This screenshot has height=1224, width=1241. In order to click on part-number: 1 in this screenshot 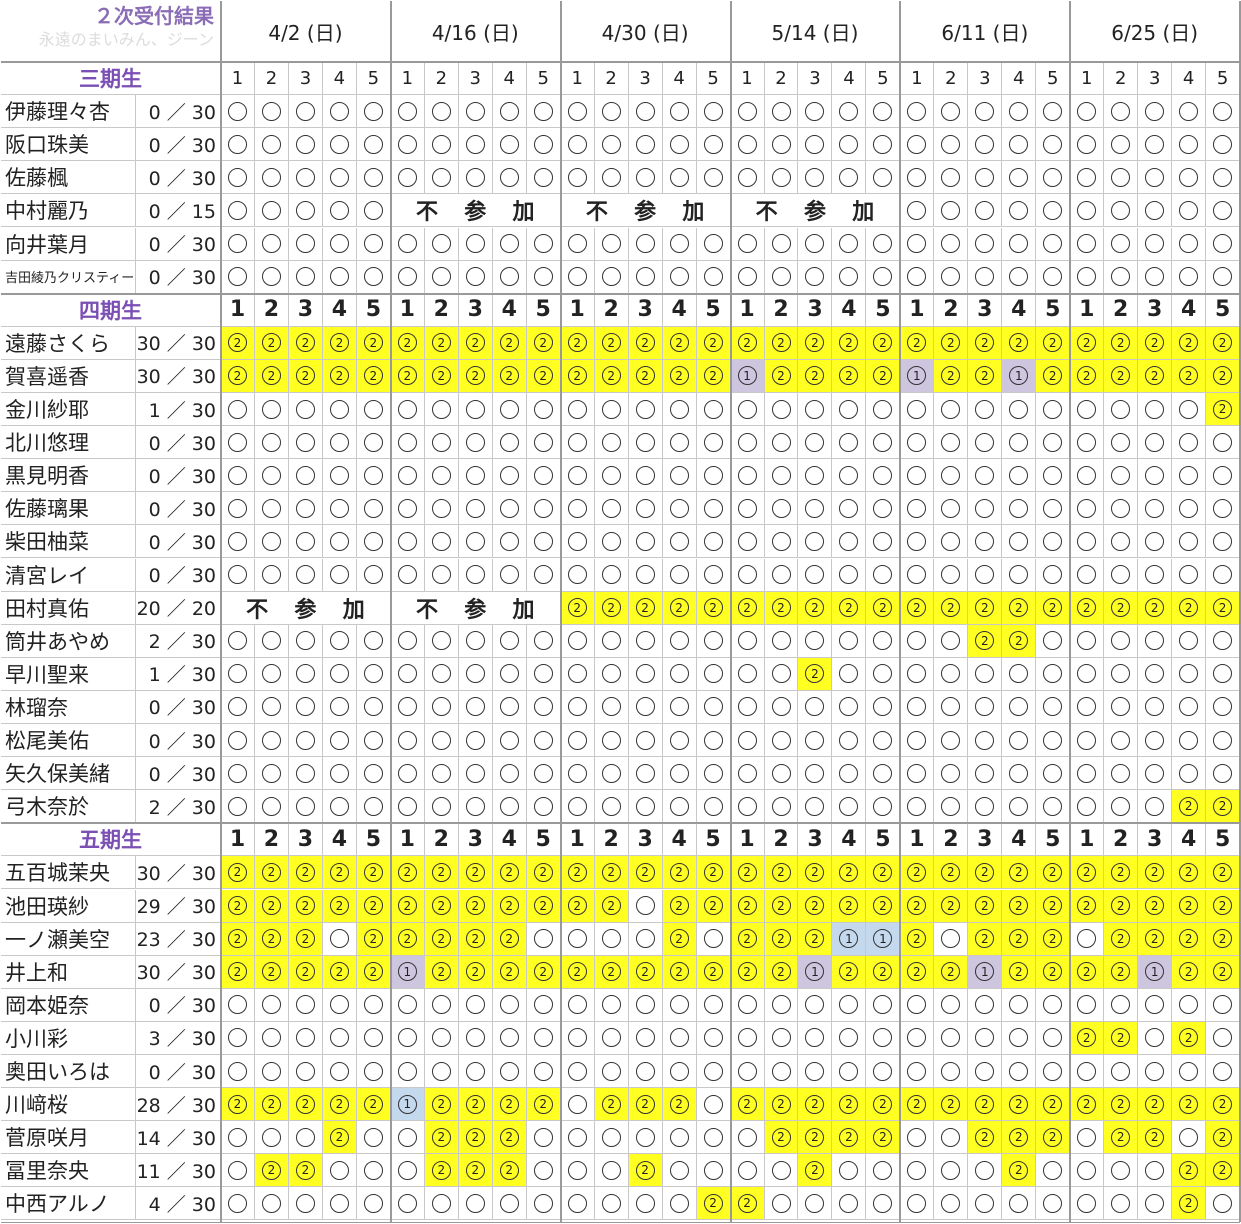, I will do `click(238, 840)`.